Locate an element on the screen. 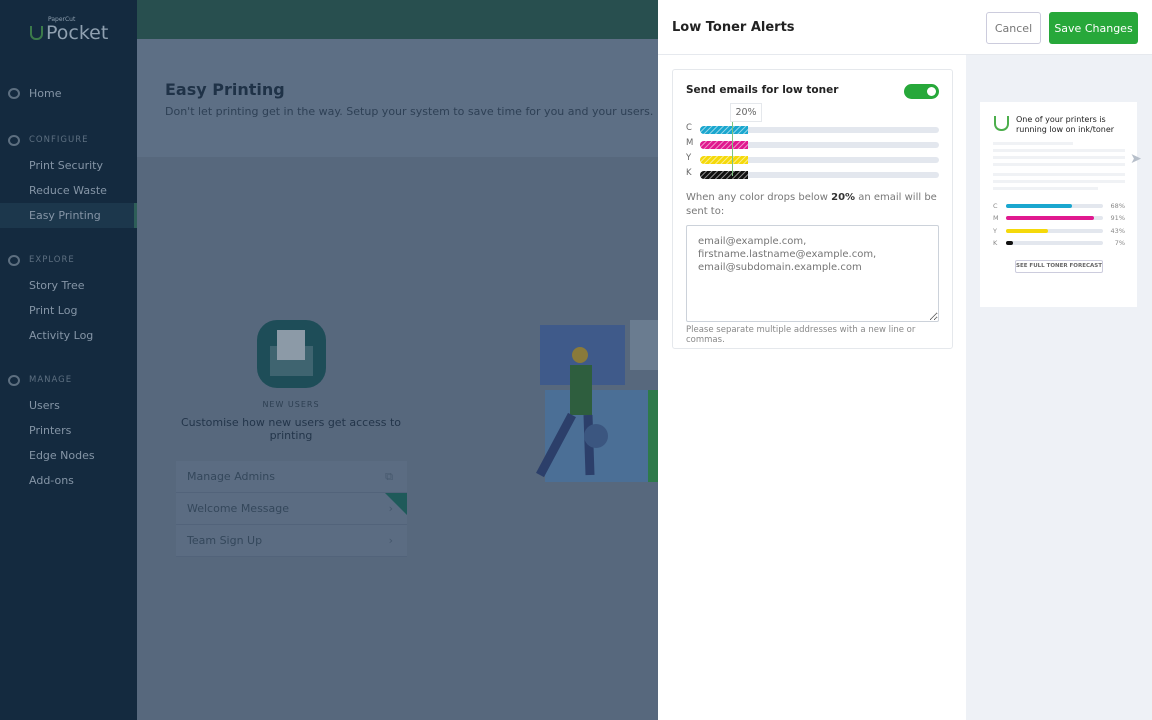 The width and height of the screenshot is (1152, 720). external-link-icon: ⧉ is located at coordinates (389, 476).